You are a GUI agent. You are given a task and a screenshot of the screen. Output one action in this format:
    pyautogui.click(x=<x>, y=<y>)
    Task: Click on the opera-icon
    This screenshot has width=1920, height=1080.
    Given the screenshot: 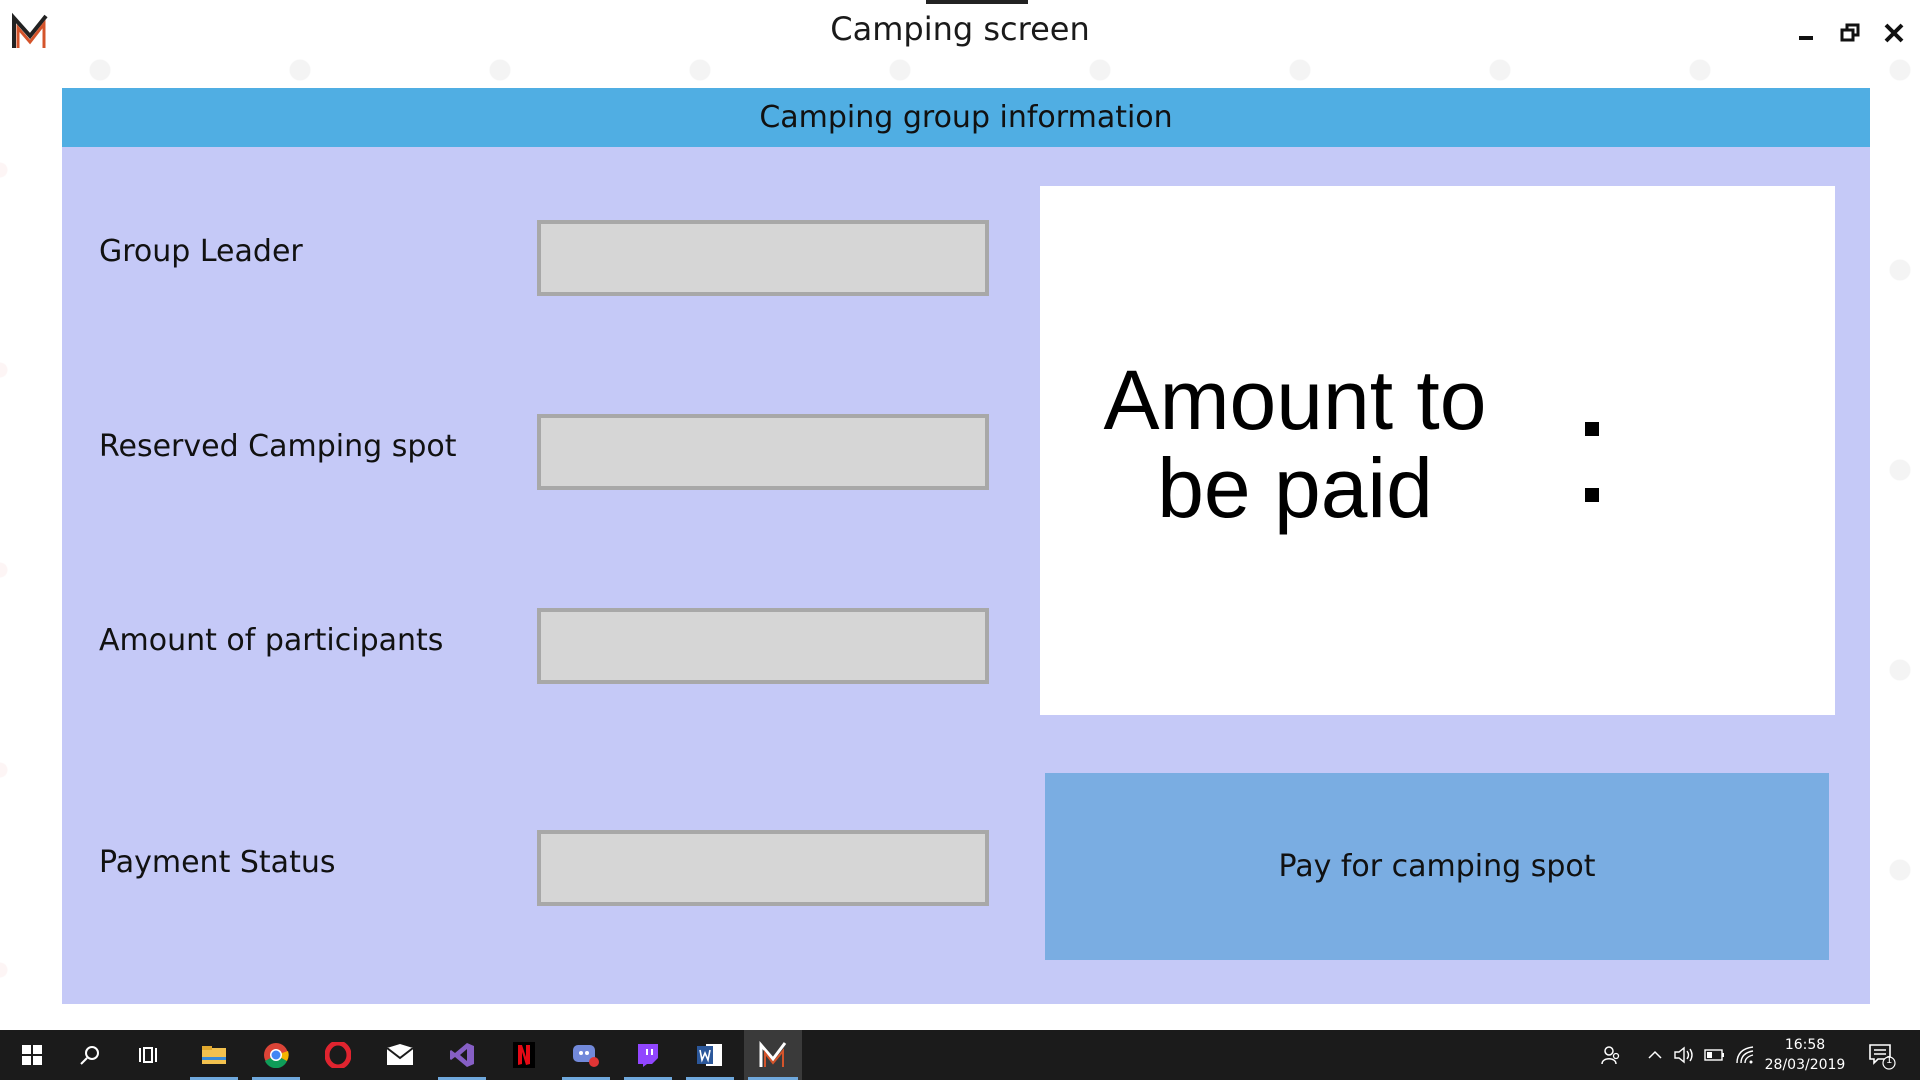 What is the action you would take?
    pyautogui.click(x=338, y=1055)
    